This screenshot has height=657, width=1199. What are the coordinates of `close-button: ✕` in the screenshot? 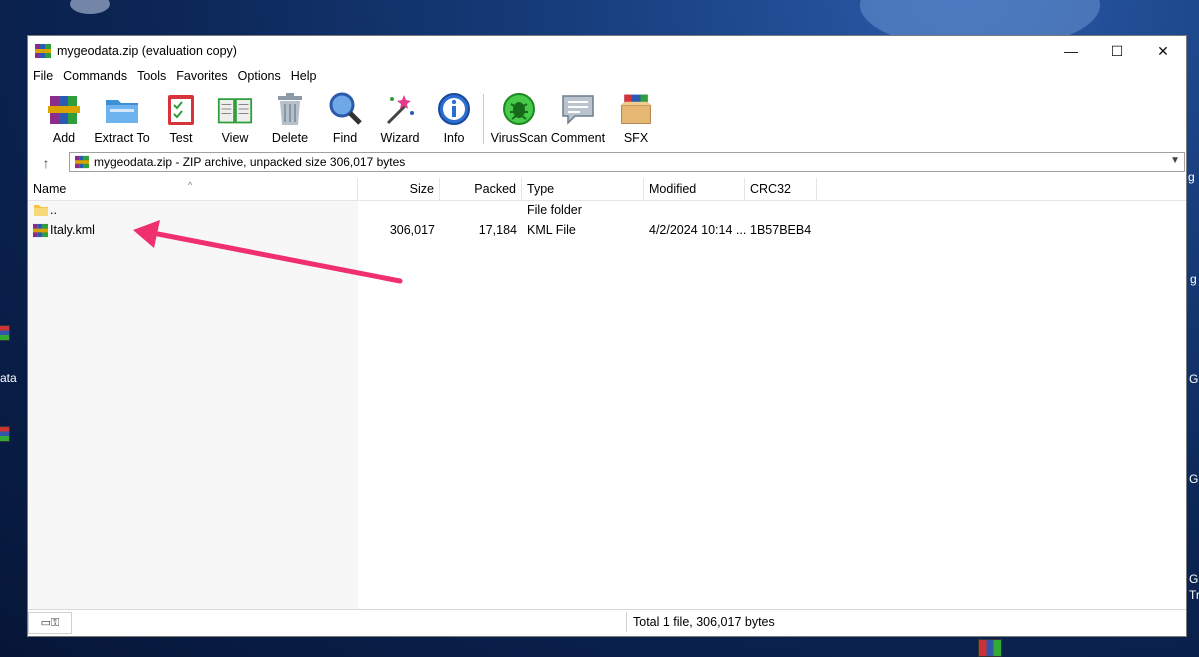 It's located at (1163, 51).